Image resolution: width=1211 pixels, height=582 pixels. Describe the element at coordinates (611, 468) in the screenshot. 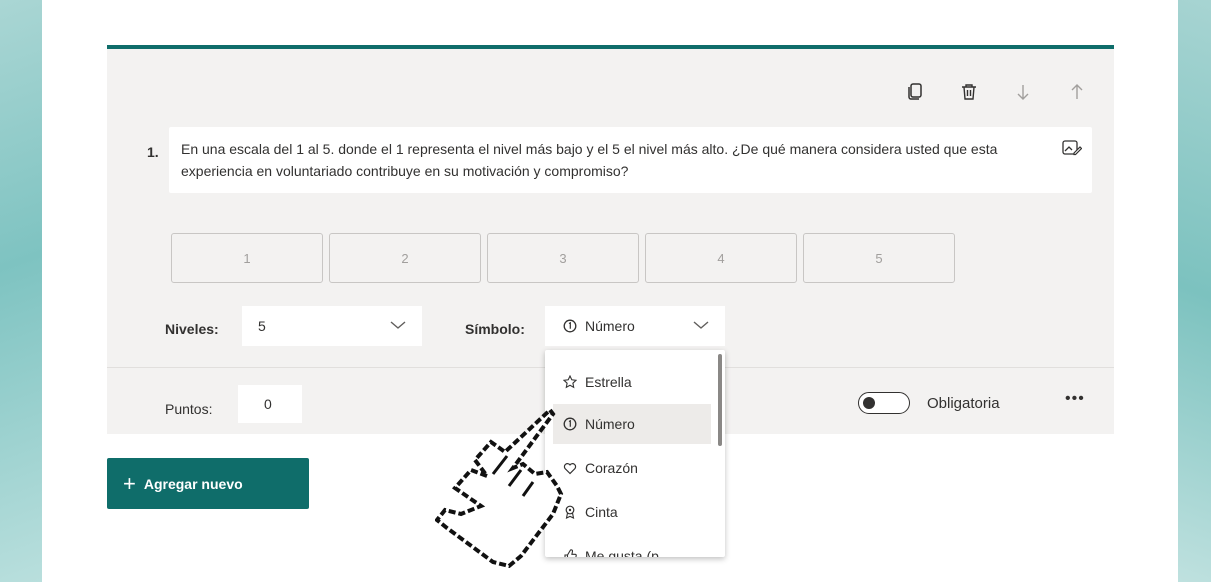

I see `symbol-option-label: Corazón` at that location.